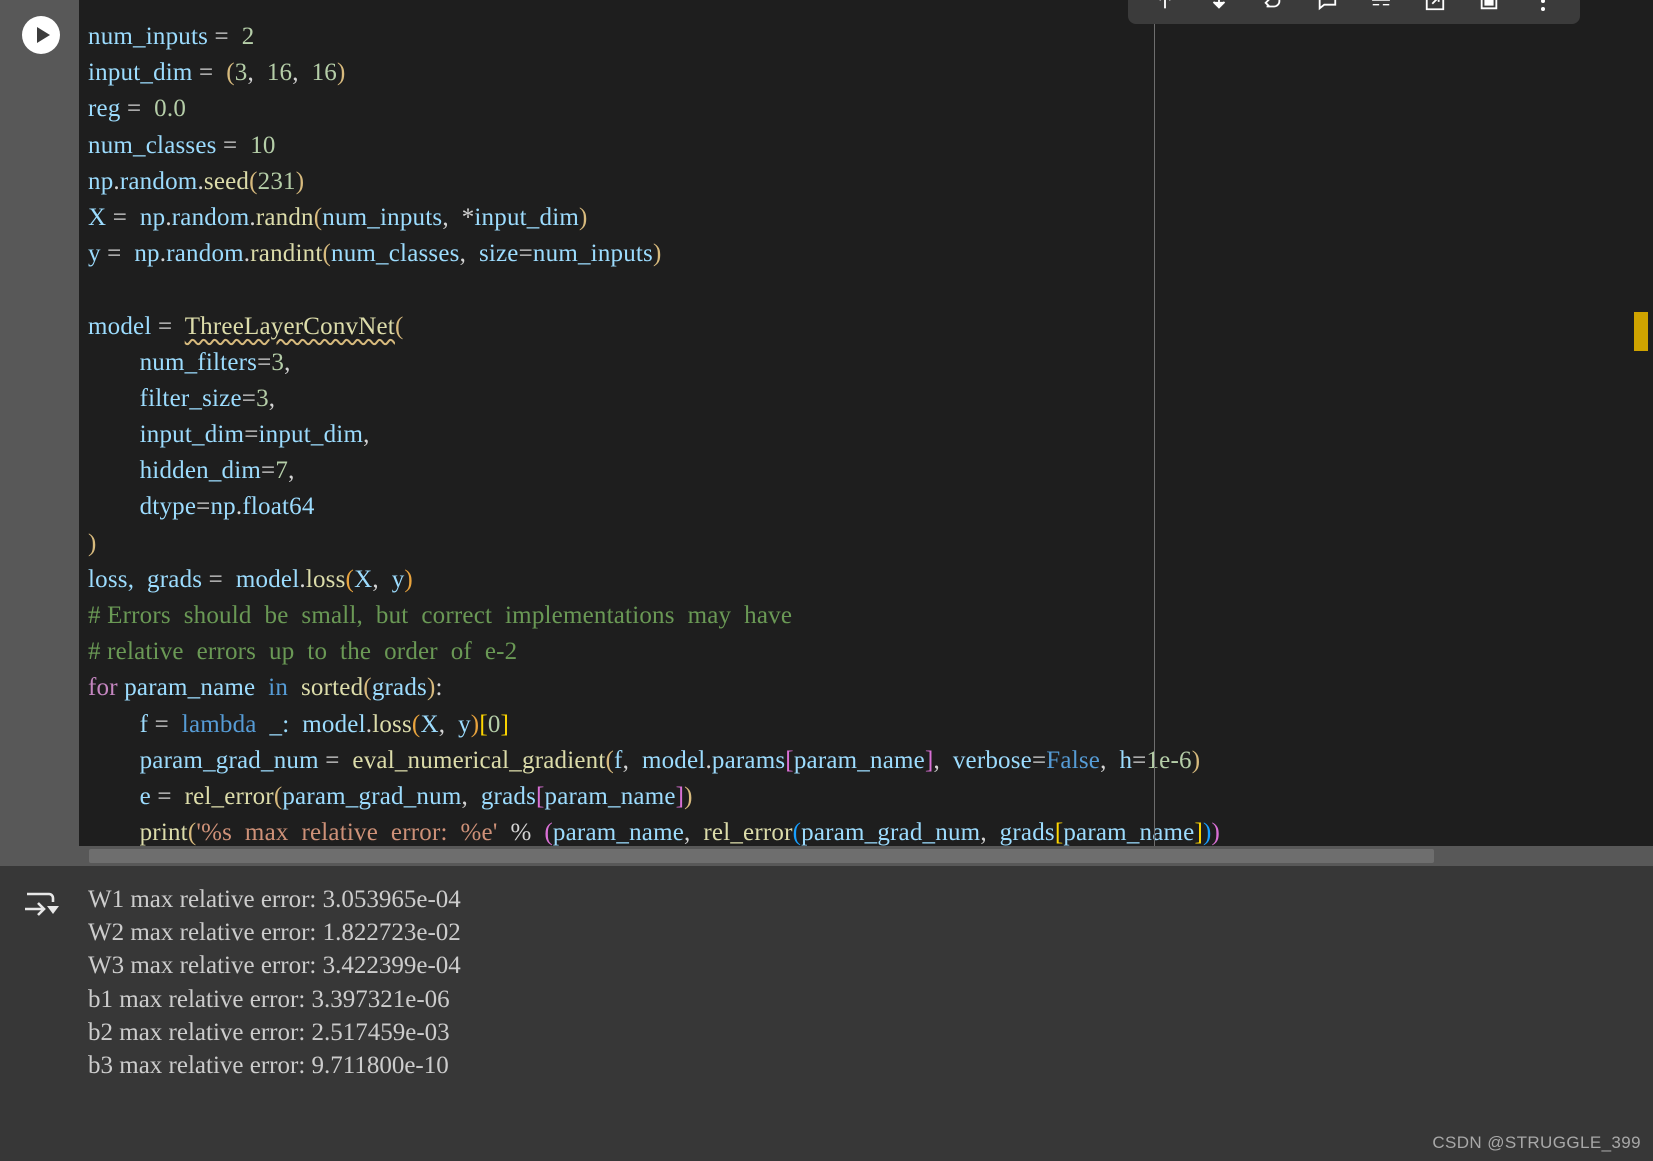 Image resolution: width=1653 pixels, height=1161 pixels. What do you see at coordinates (347, 832) in the screenshot?
I see `code-token: '%s max relative error: %e'` at bounding box center [347, 832].